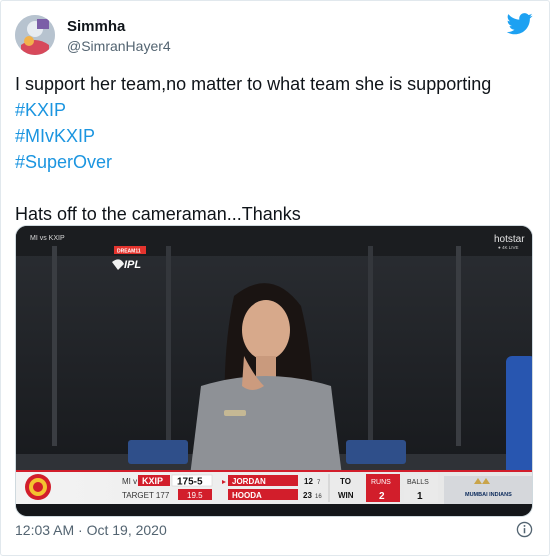 The width and height of the screenshot is (550, 556). Describe the element at coordinates (275, 136) in the screenshot. I see `hashtag-link: #MIvKXIP` at that location.